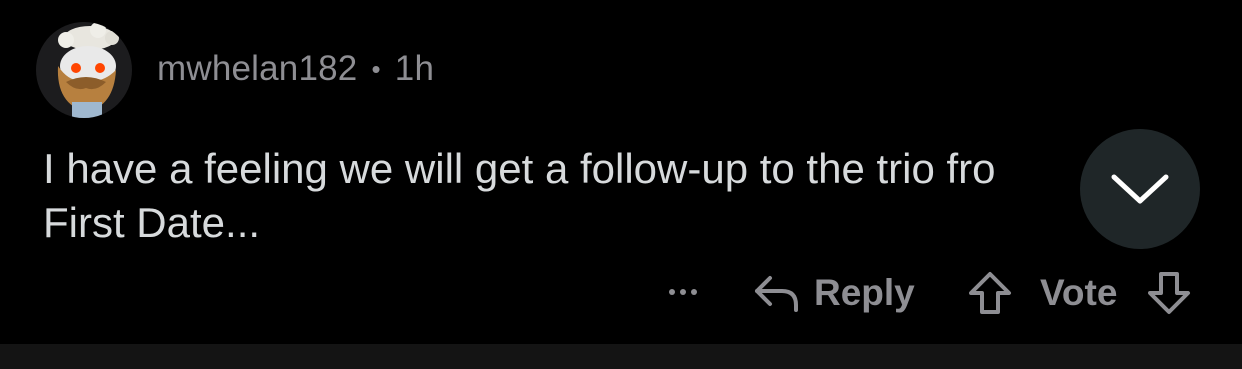 This screenshot has height=369, width=1242. I want to click on comment-timestamp: 1h, so click(414, 68).